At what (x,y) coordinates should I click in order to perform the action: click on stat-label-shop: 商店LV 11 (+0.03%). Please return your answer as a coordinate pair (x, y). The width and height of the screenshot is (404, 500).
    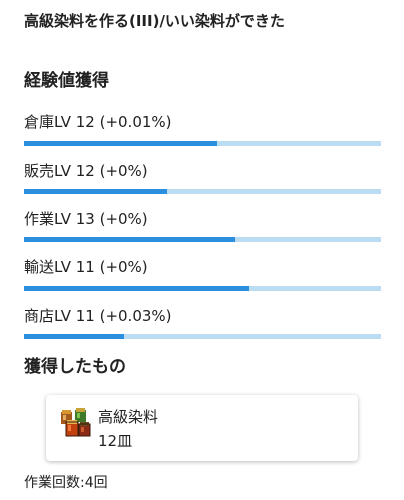
    Looking at the image, I should click on (98, 316).